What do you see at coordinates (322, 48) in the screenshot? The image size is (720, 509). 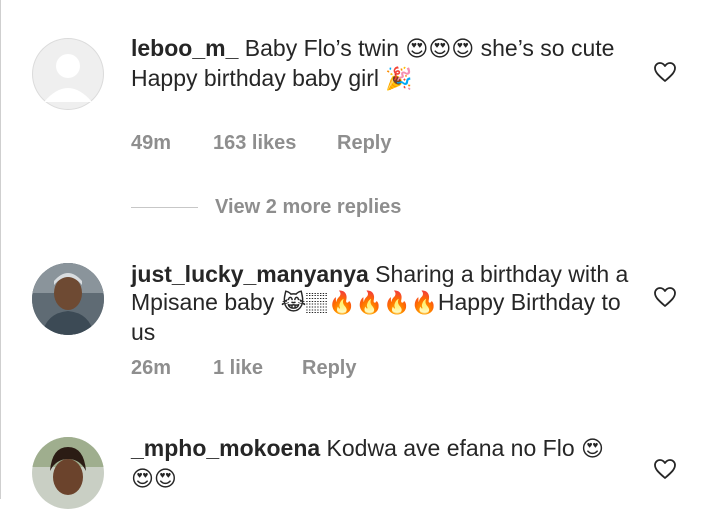 I see `comment-text: Baby Flo’s twin` at bounding box center [322, 48].